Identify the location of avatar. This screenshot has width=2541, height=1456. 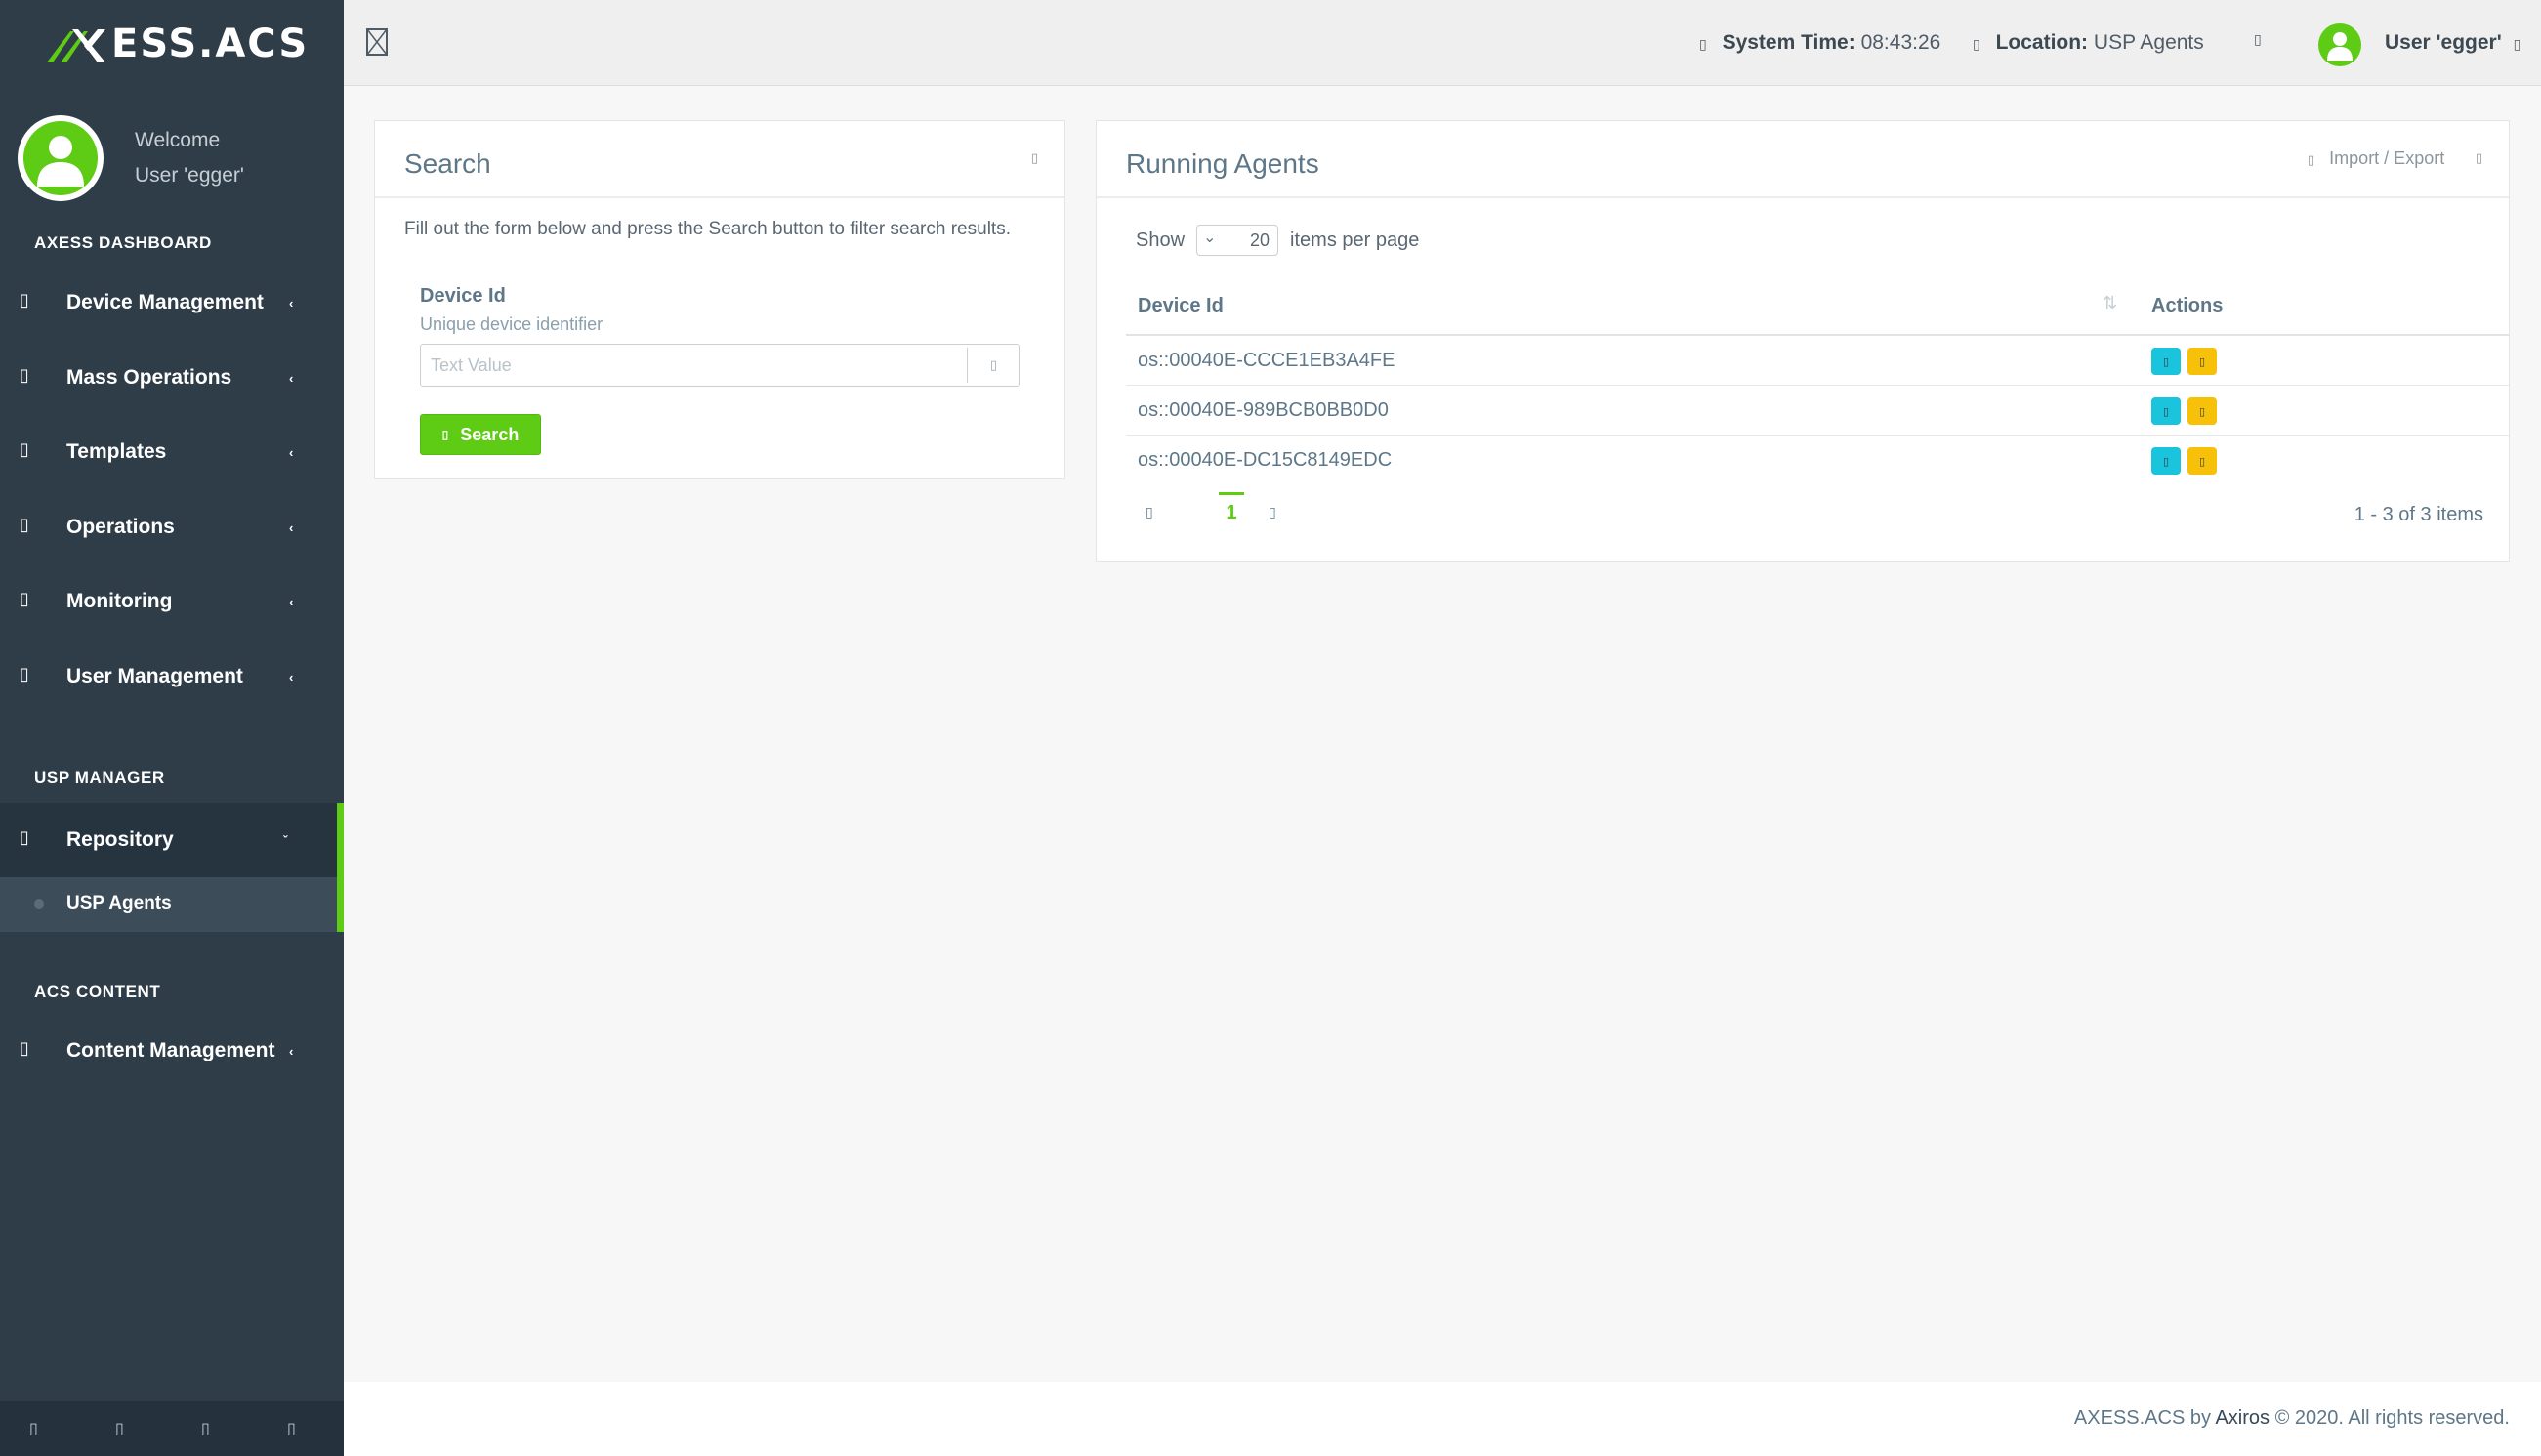
(61, 158).